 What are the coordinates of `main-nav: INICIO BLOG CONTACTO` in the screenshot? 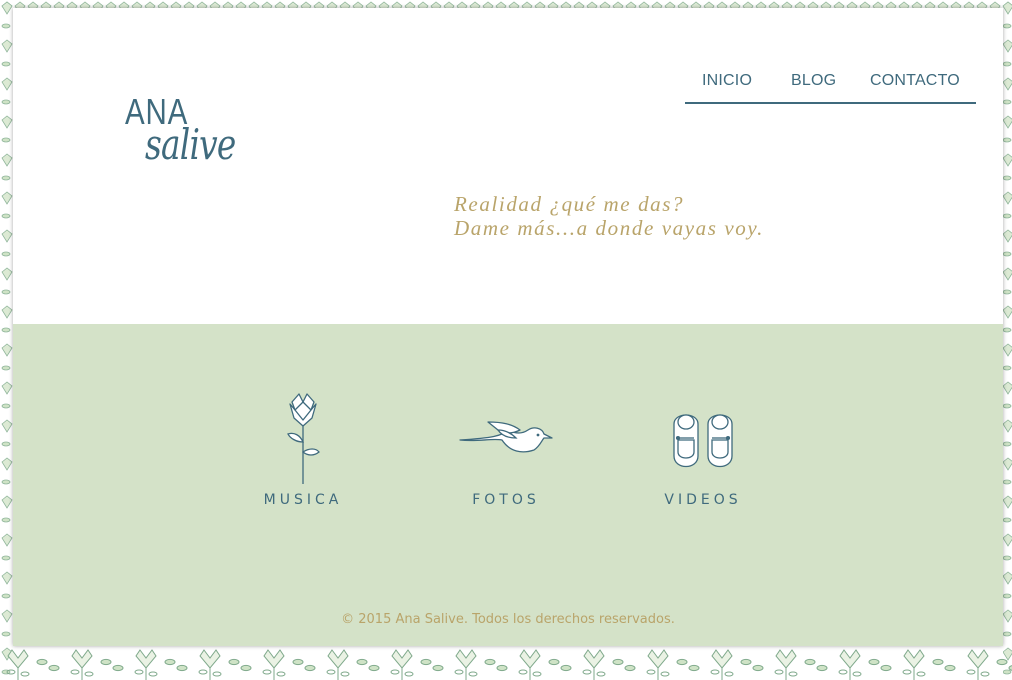 It's located at (830, 84).